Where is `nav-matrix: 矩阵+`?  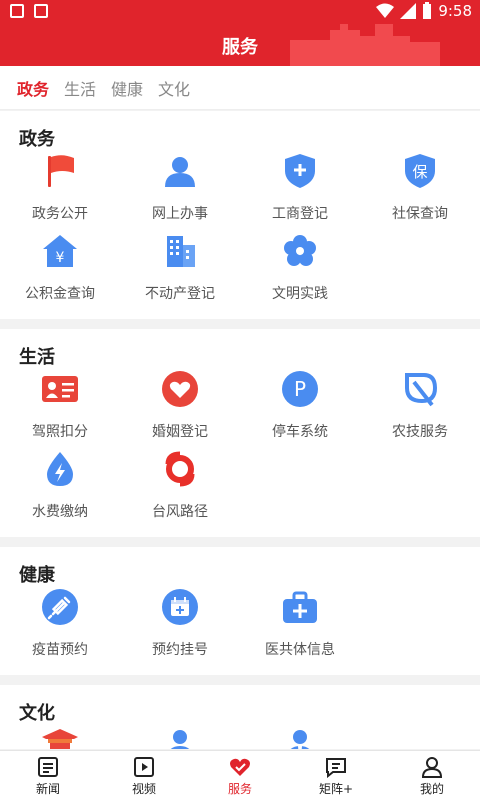
nav-matrix: 矩阵+ is located at coordinates (336, 775).